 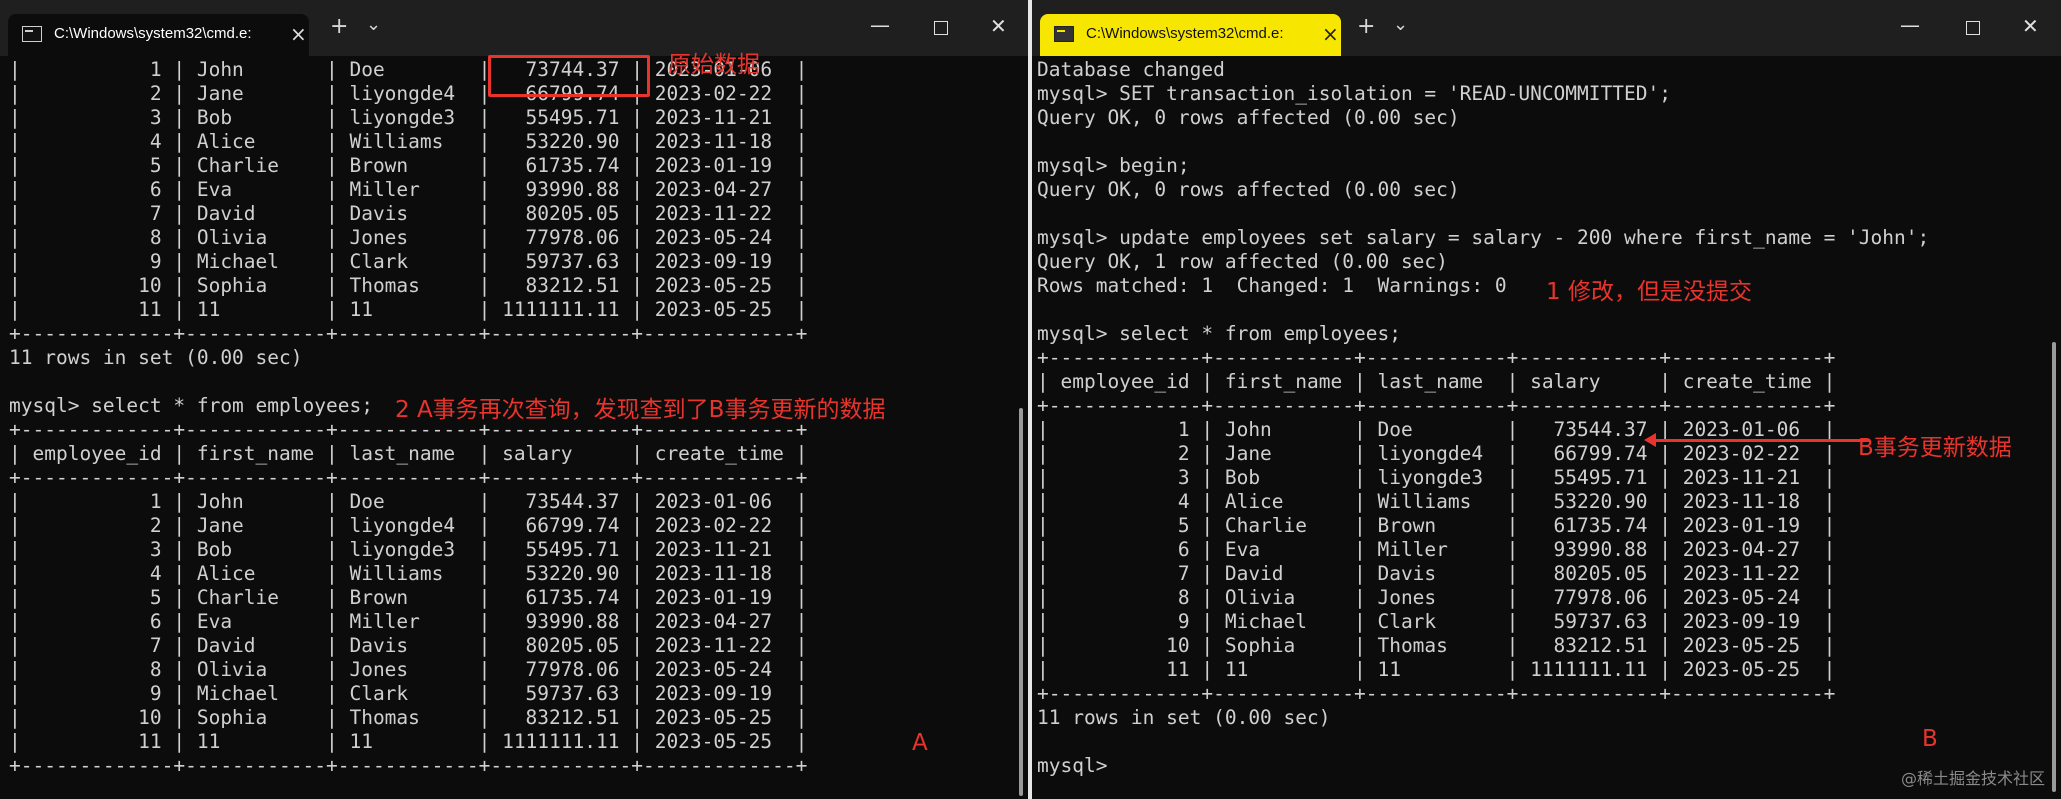 What do you see at coordinates (1131, 69) in the screenshot?
I see `console-line: Database changed` at bounding box center [1131, 69].